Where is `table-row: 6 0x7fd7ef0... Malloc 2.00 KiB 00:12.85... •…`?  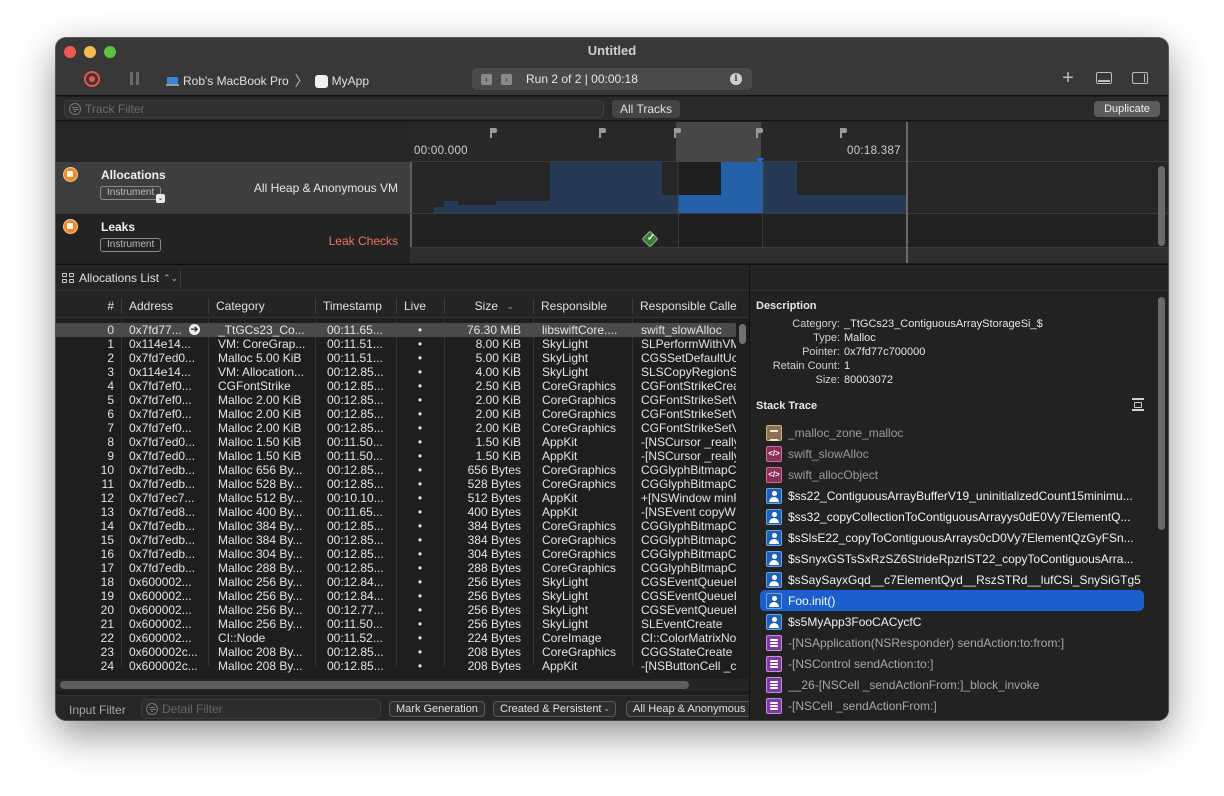 table-row: 6 0x7fd7ef0... Malloc 2.00 KiB 00:12.85... •… is located at coordinates (396, 414).